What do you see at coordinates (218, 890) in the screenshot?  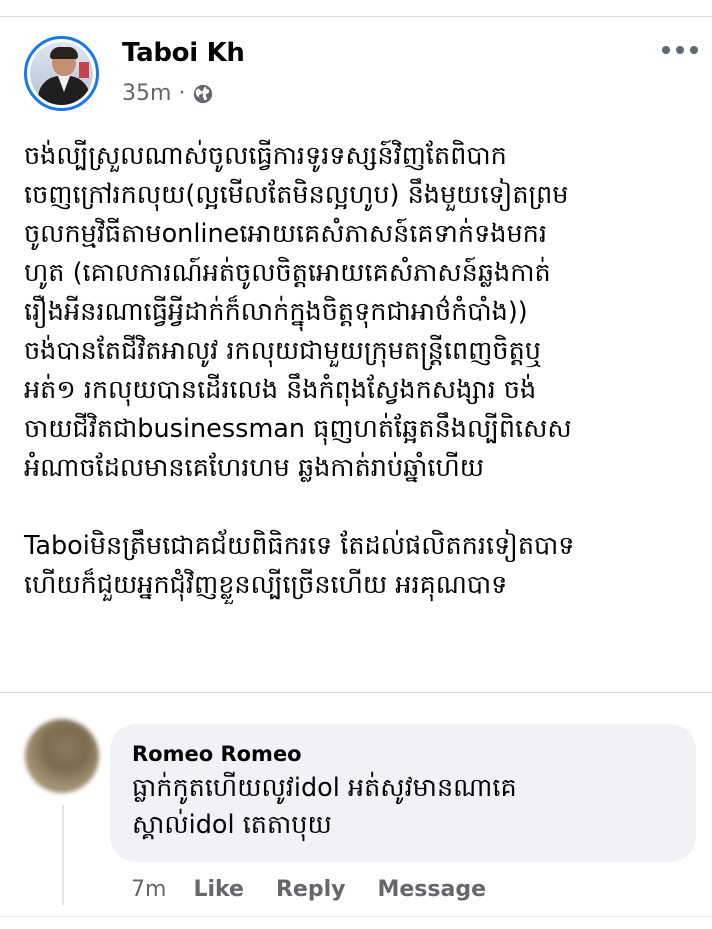 I see `like-button: Like` at bounding box center [218, 890].